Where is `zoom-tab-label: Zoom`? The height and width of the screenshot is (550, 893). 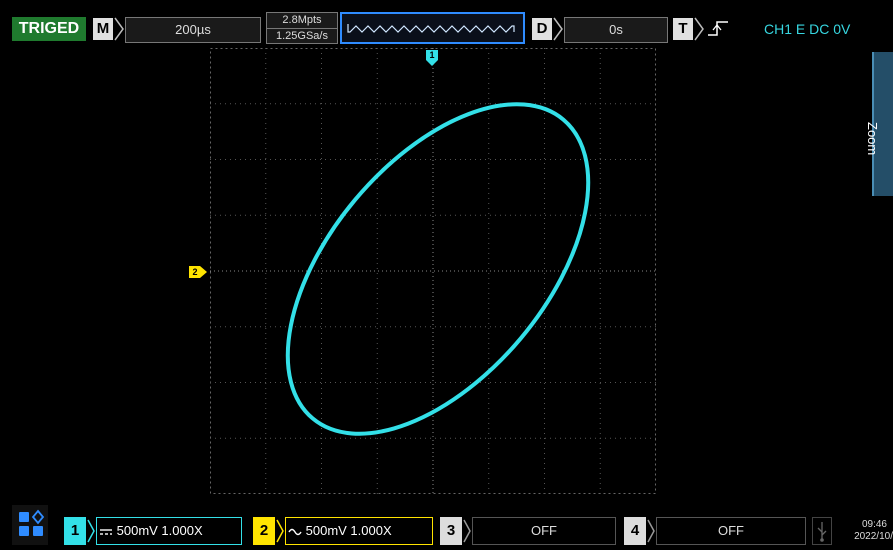 zoom-tab-label: Zoom is located at coordinates (872, 139).